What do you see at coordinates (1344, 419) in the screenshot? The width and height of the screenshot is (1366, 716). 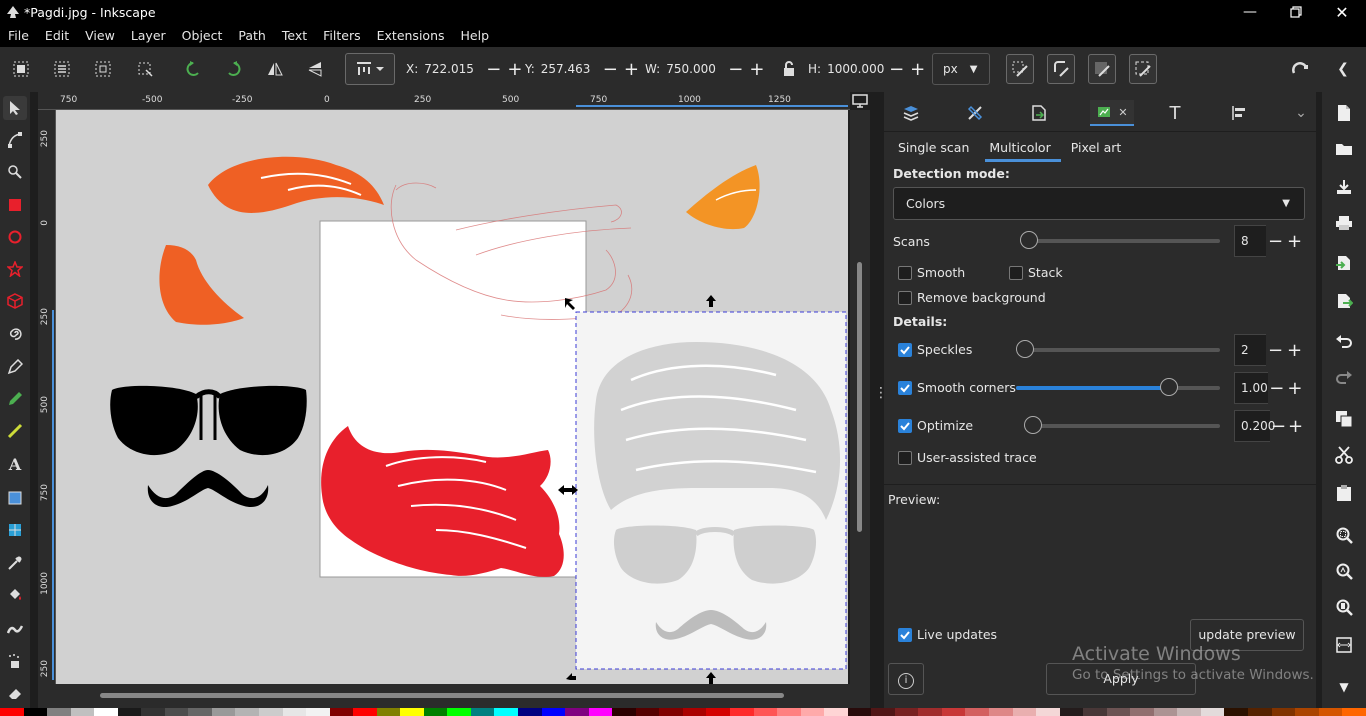 I see `copy-button` at bounding box center [1344, 419].